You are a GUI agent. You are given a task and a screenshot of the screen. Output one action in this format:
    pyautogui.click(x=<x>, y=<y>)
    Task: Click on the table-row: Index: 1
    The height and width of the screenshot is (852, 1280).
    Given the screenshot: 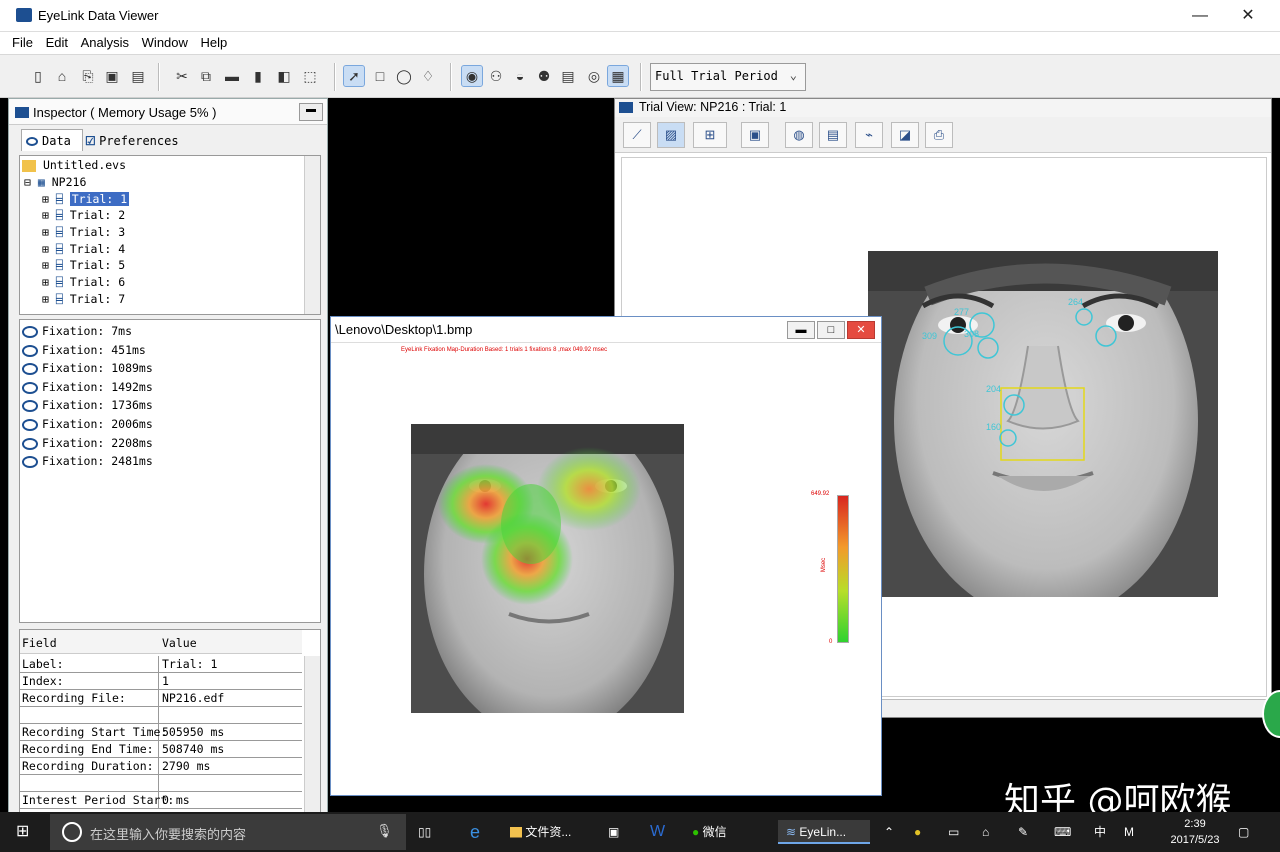 What is the action you would take?
    pyautogui.click(x=161, y=681)
    